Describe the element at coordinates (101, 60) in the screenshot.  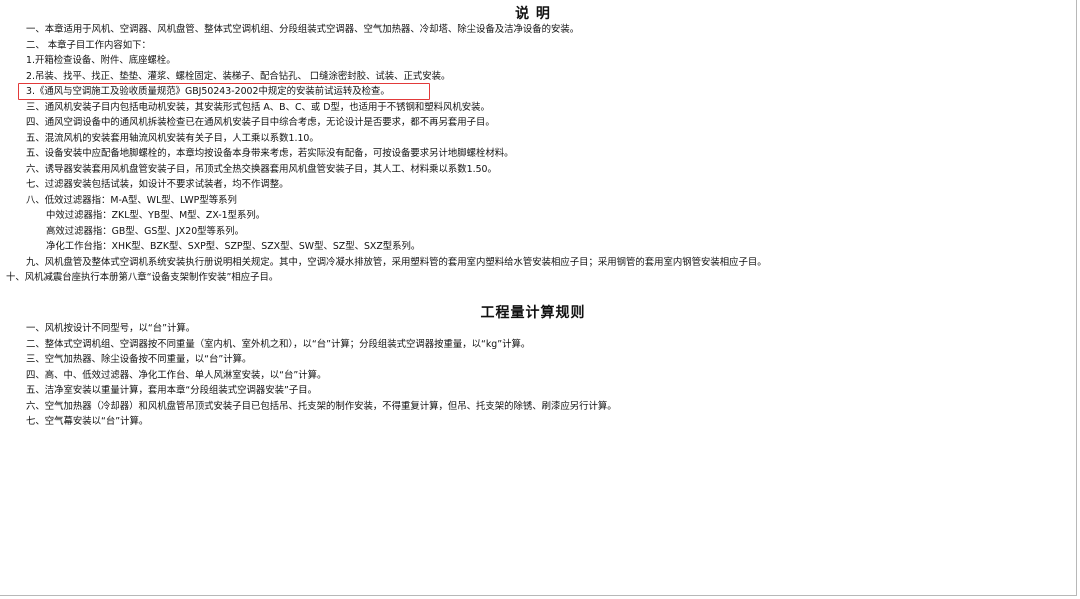
I see `text-line: 1.开箱检查设备、附件、底座螺栓。` at that location.